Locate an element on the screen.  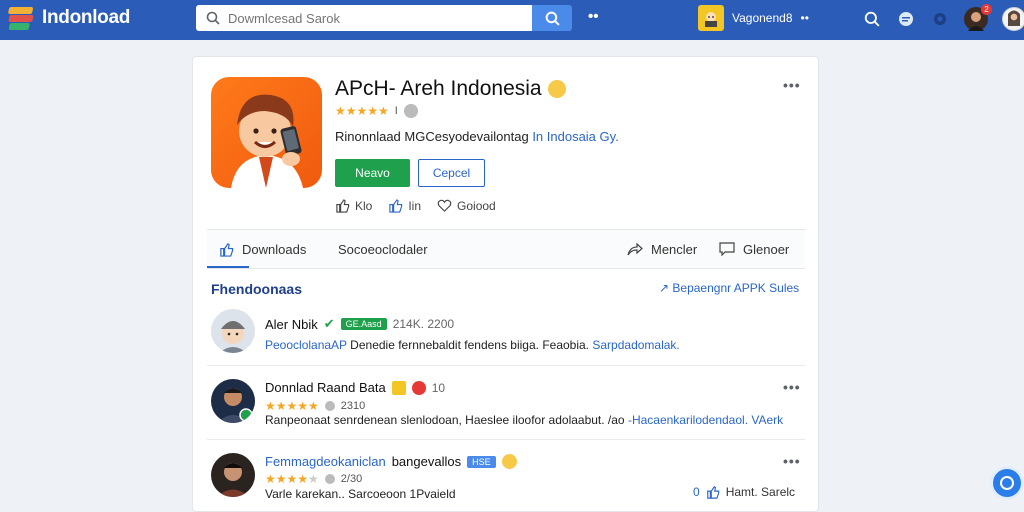
app-rating: ★★★★★ I is located at coordinates (376, 111).